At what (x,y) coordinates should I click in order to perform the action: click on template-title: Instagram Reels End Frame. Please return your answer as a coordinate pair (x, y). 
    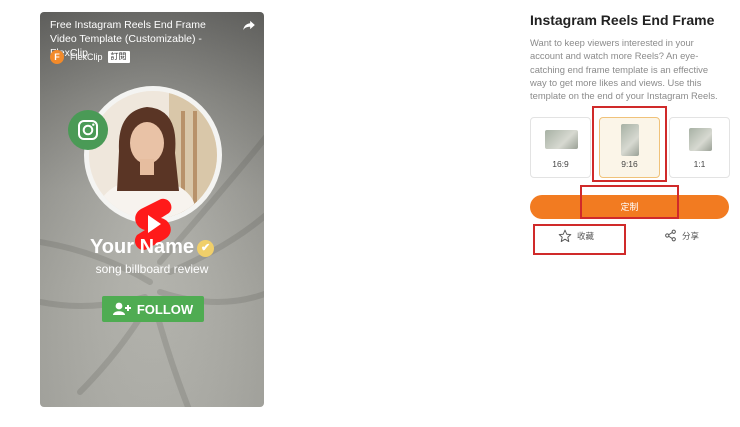
    Looking at the image, I should click on (622, 20).